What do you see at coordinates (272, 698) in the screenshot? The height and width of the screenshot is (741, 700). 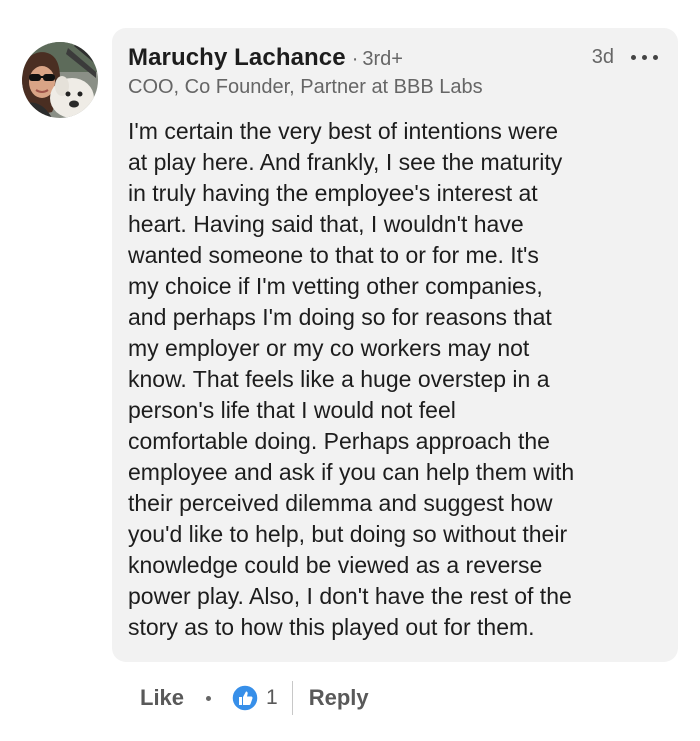 I see `reaction-count: 1` at bounding box center [272, 698].